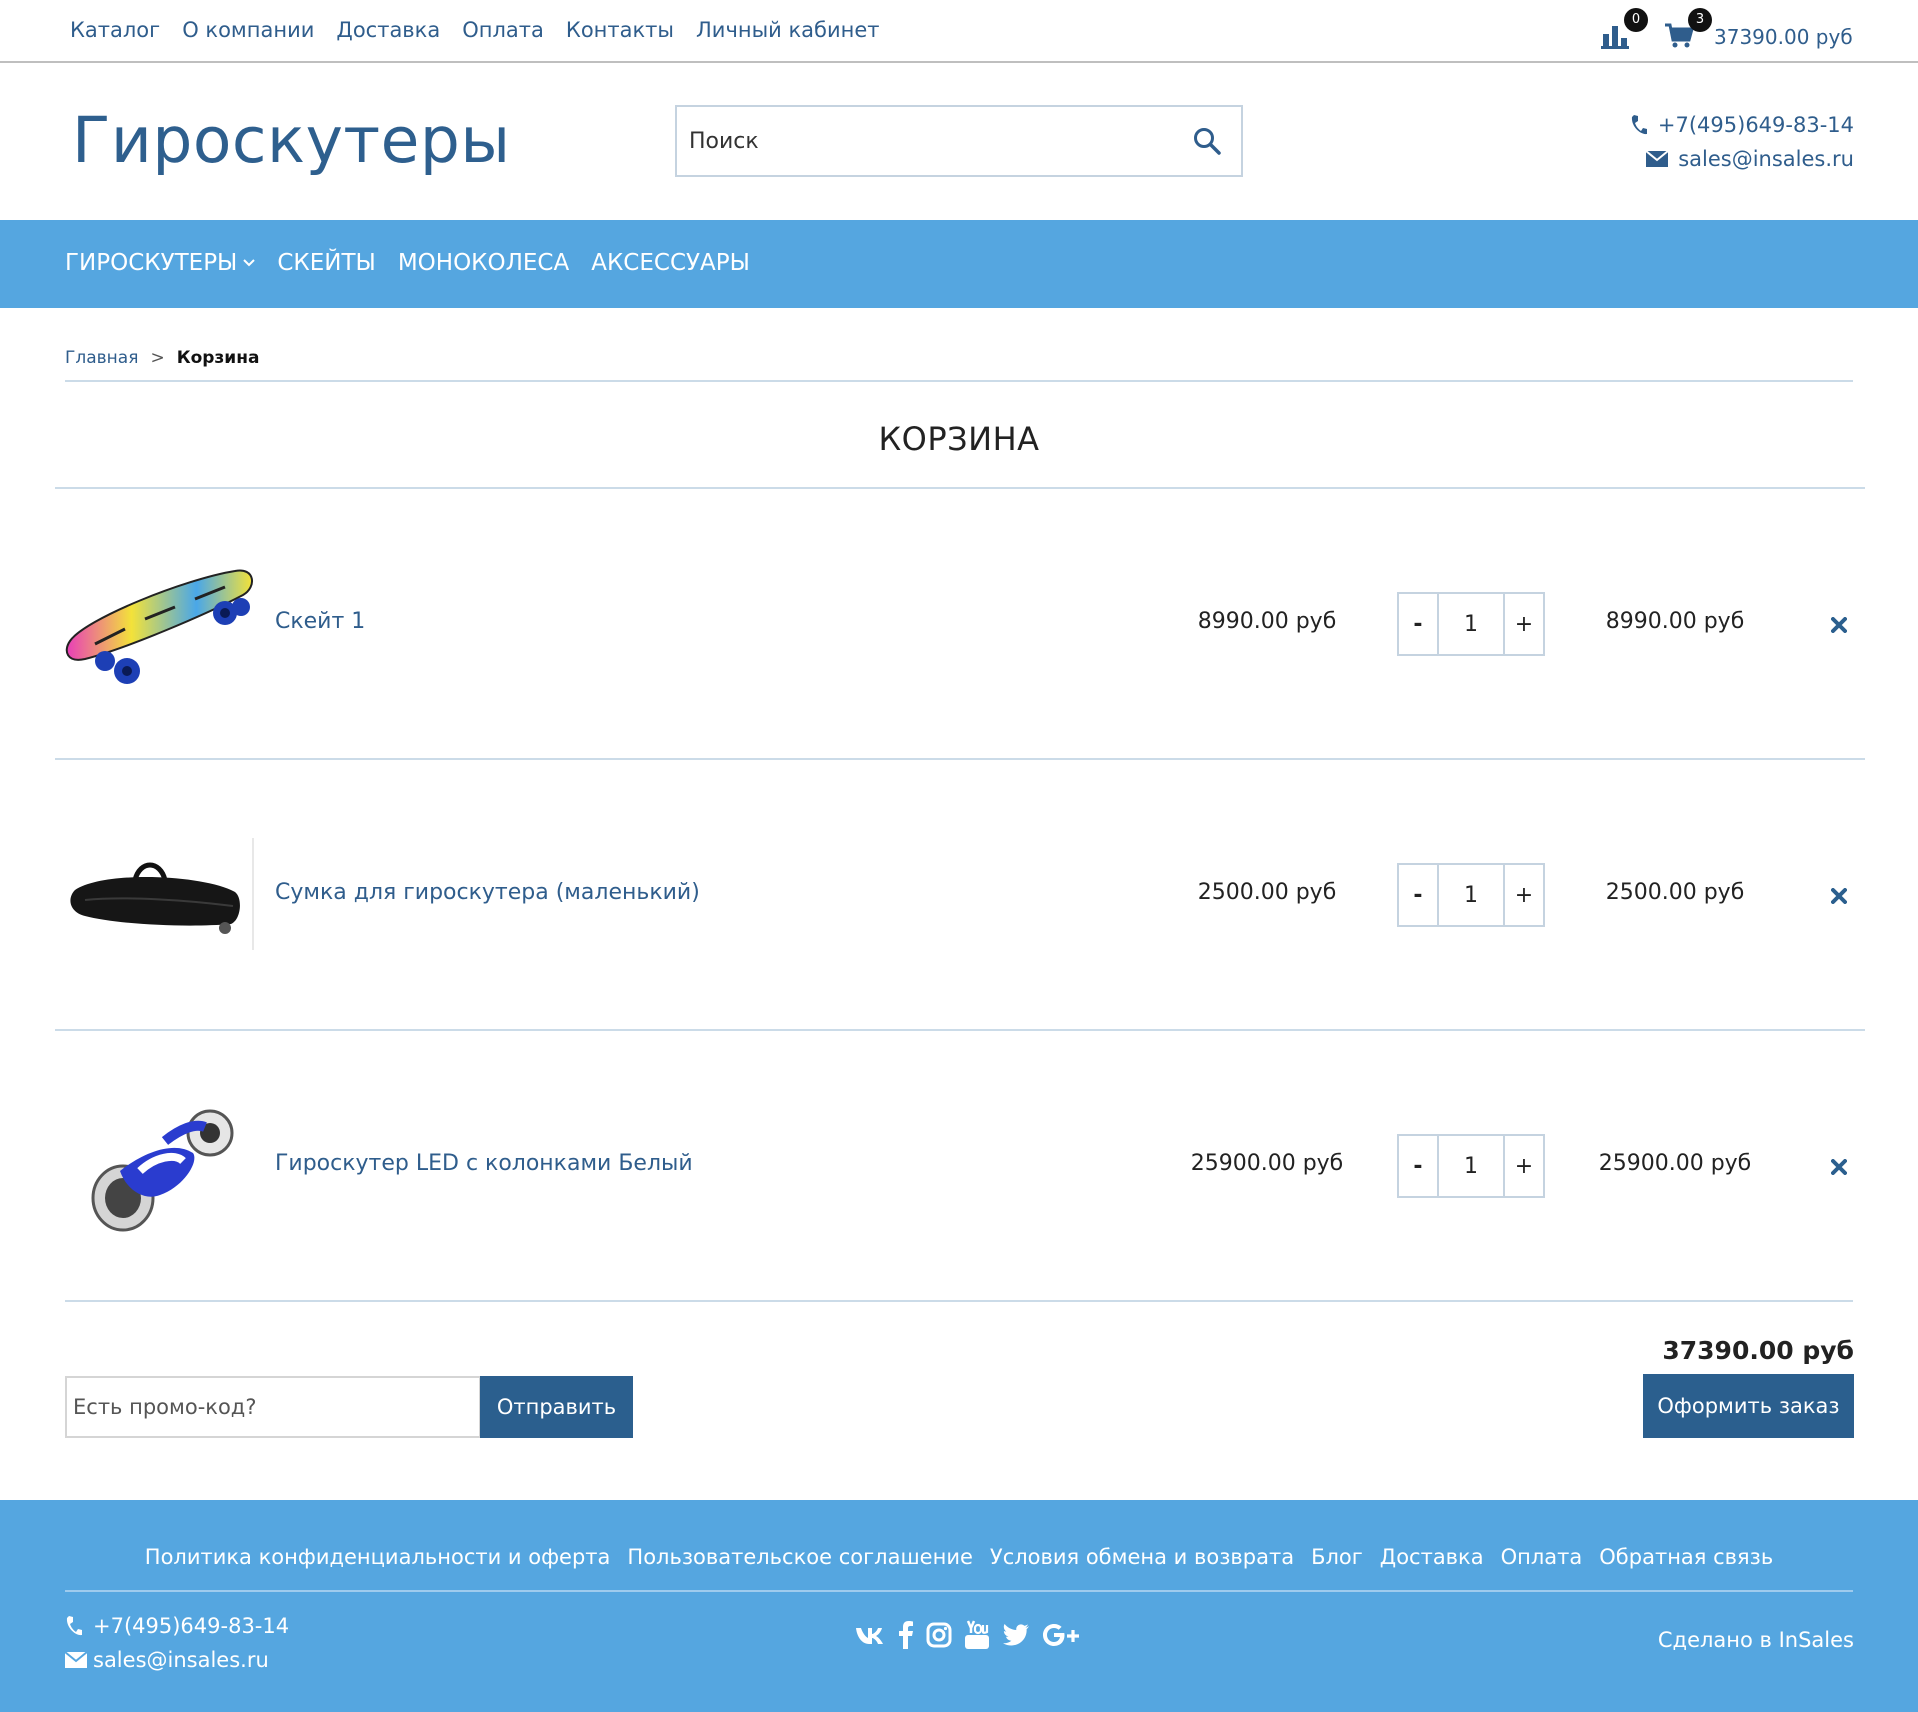 The height and width of the screenshot is (1712, 1918). I want to click on cart-count-badge: 3, so click(1700, 20).